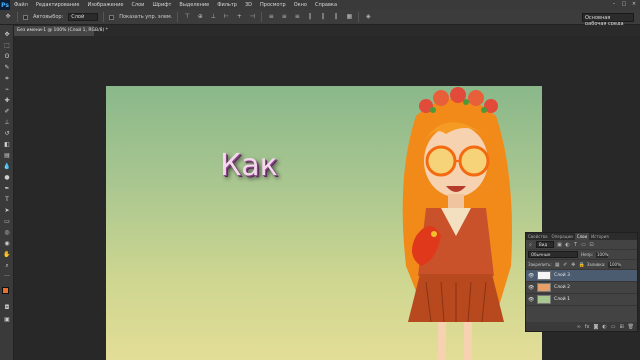 Image resolution: width=640 pixels, height=360 pixels. I want to click on tab-properties: Свойства, so click(538, 236).